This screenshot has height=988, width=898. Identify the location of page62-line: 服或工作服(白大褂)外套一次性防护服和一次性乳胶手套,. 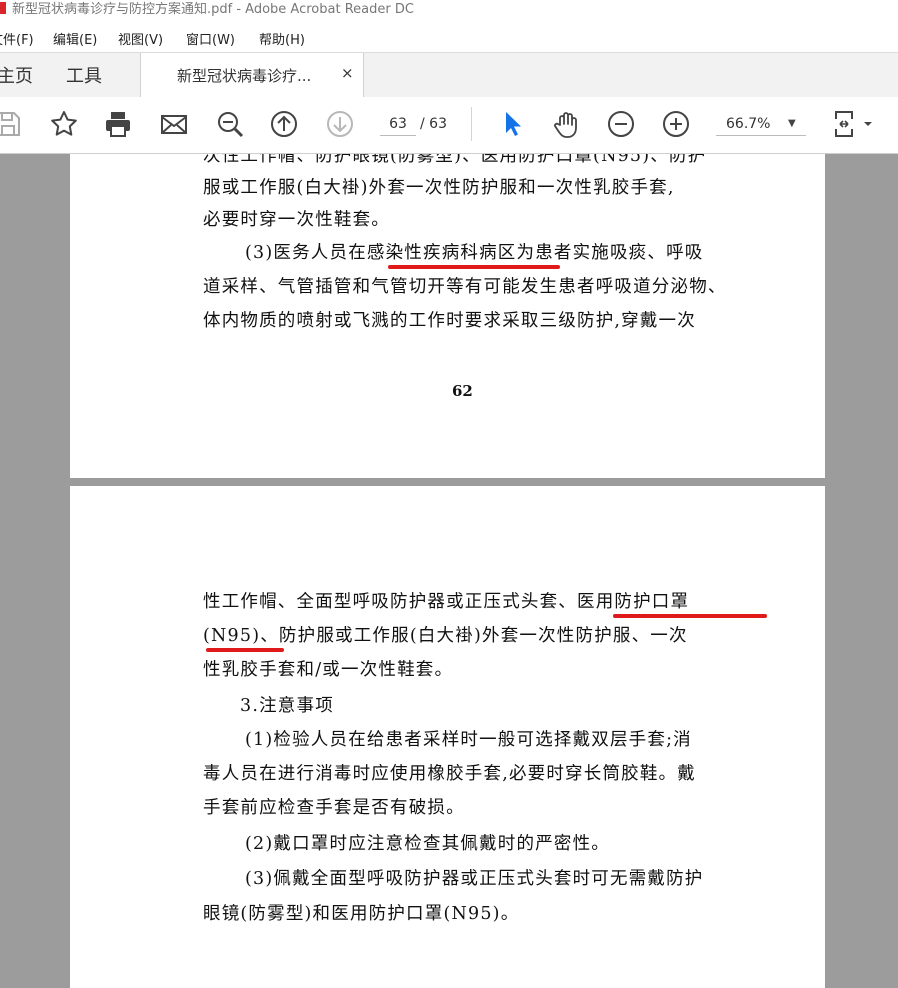
(439, 188).